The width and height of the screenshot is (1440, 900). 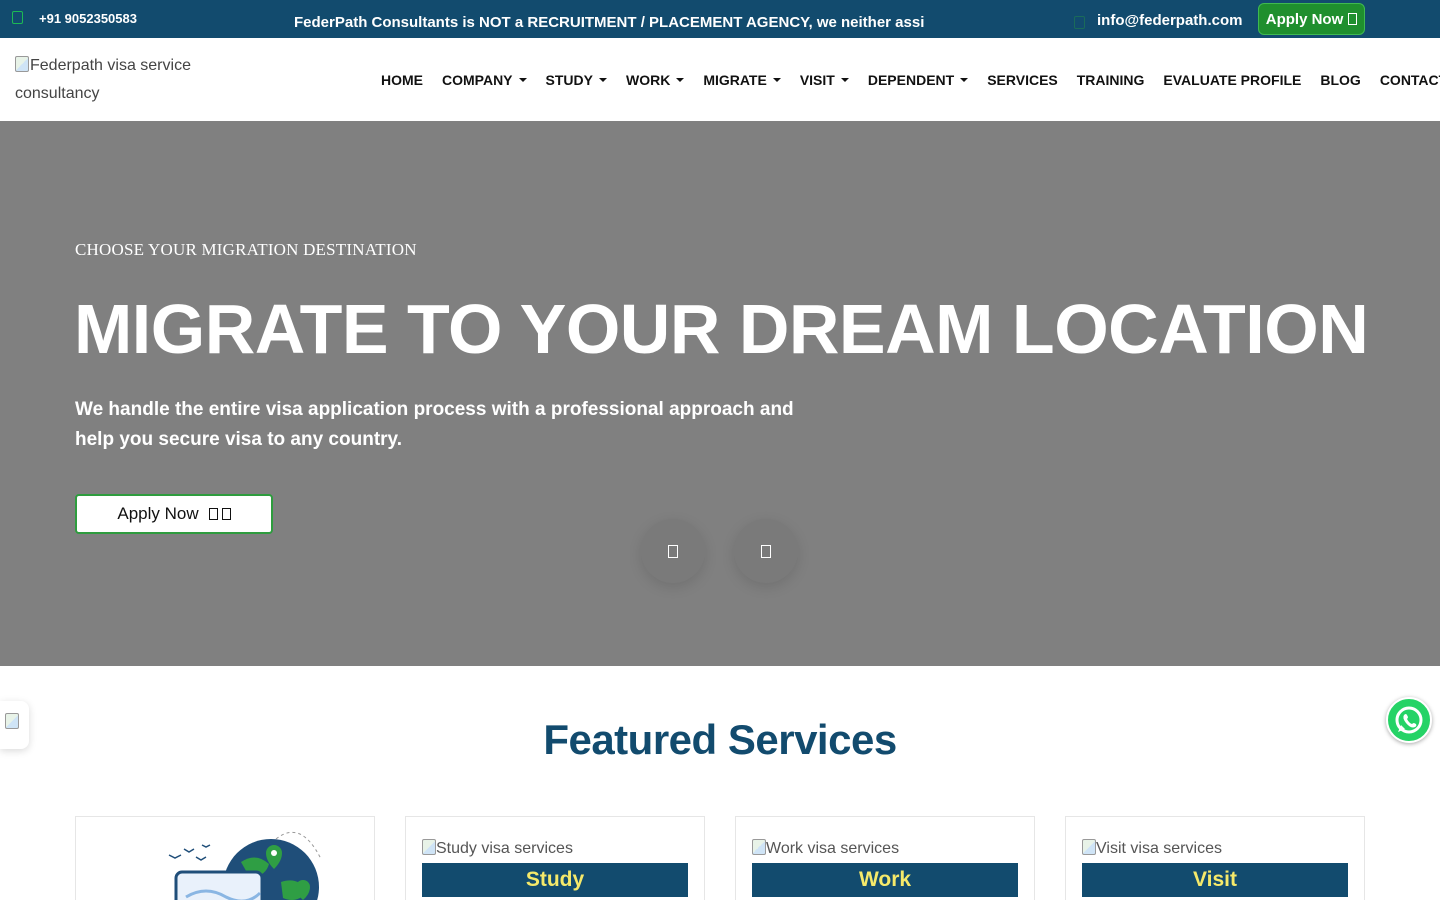 I want to click on service-card-work: Work visa services Work, so click(x=885, y=858).